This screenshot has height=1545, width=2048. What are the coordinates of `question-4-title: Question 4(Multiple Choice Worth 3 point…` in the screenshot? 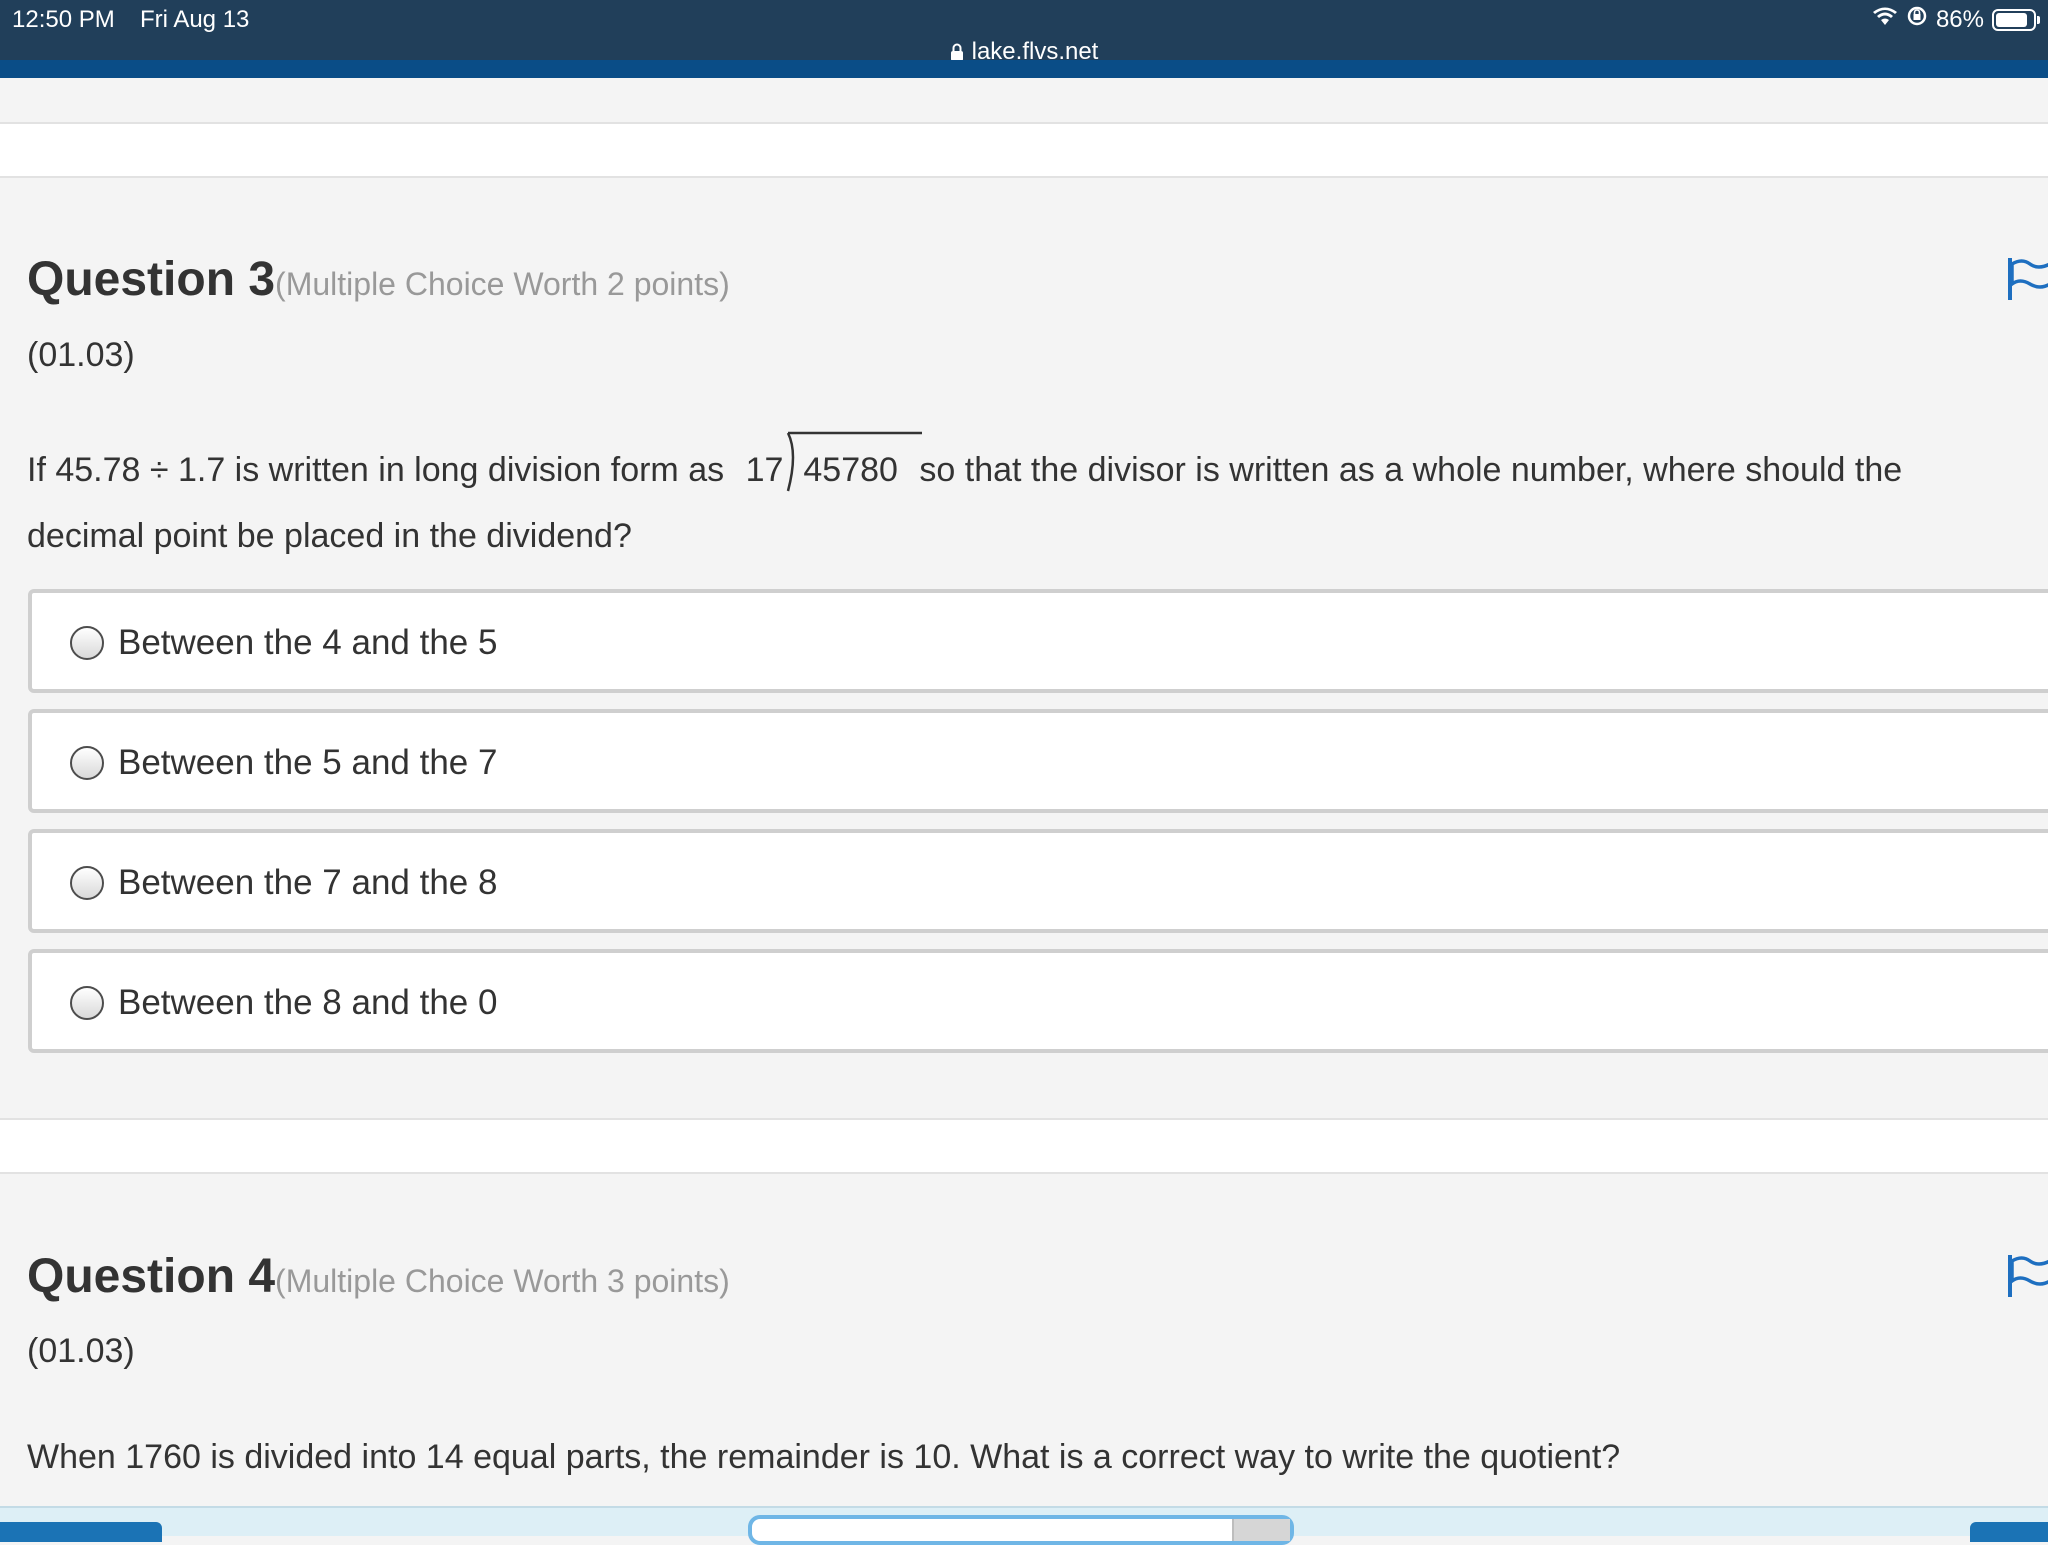 It's located at (378, 1276).